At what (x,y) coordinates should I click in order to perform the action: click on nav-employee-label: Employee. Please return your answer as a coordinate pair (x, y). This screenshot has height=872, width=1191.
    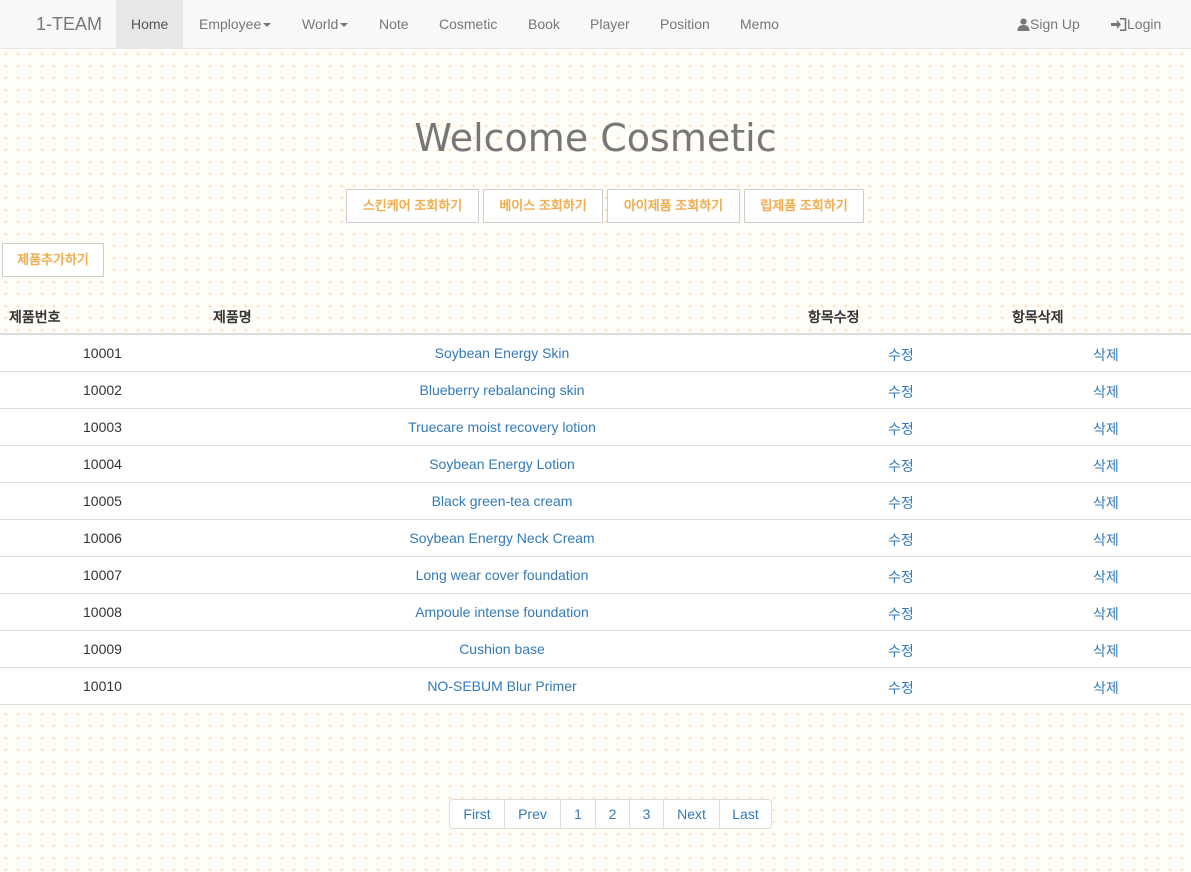
    Looking at the image, I should click on (230, 24).